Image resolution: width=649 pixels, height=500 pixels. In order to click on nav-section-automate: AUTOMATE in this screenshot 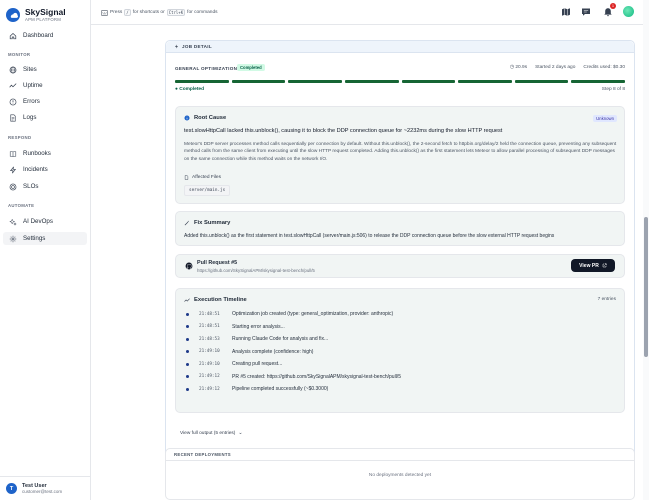, I will do `click(21, 205)`.